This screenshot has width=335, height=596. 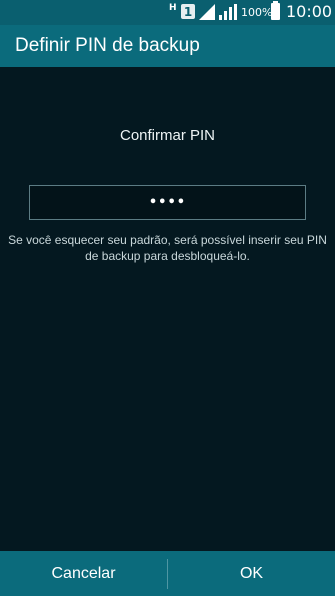 What do you see at coordinates (167, 12) in the screenshot?
I see `status-bar: H 1 100% 10:00` at bounding box center [167, 12].